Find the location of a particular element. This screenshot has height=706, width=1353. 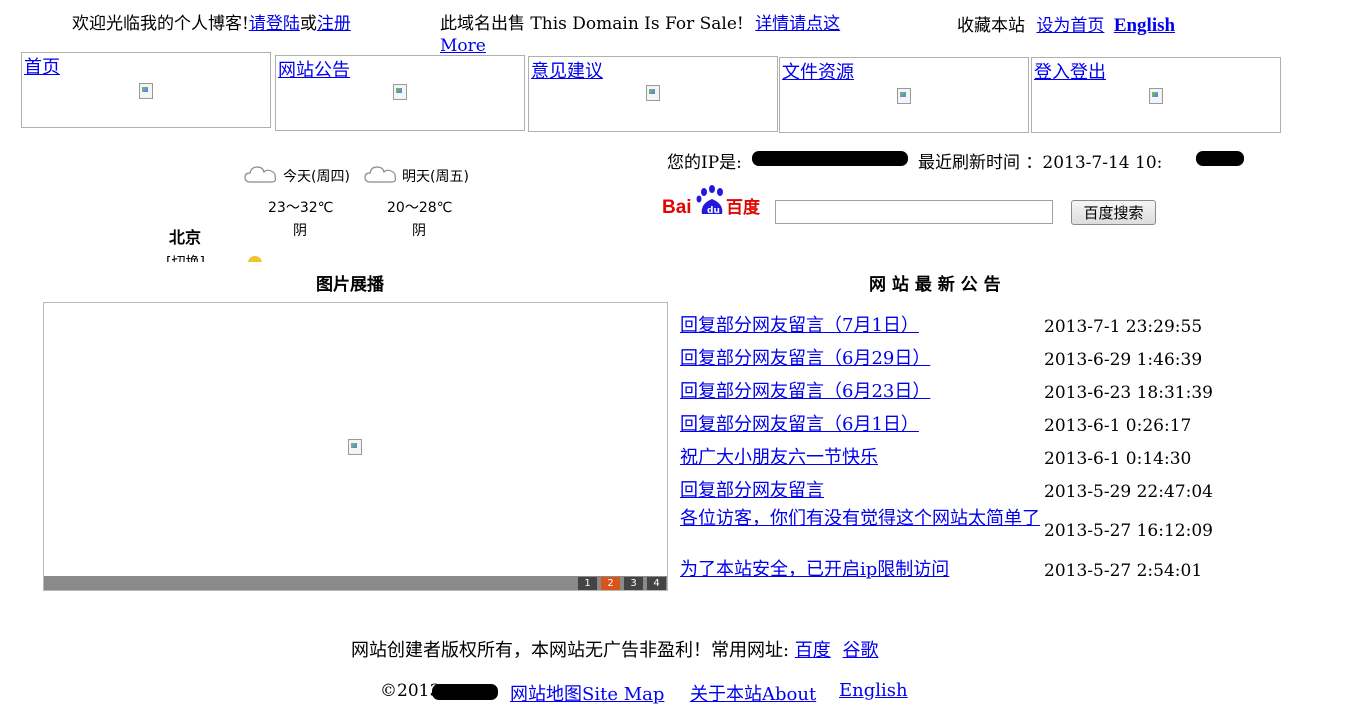

slideshow-title: 图片展播 is located at coordinates (350, 285).